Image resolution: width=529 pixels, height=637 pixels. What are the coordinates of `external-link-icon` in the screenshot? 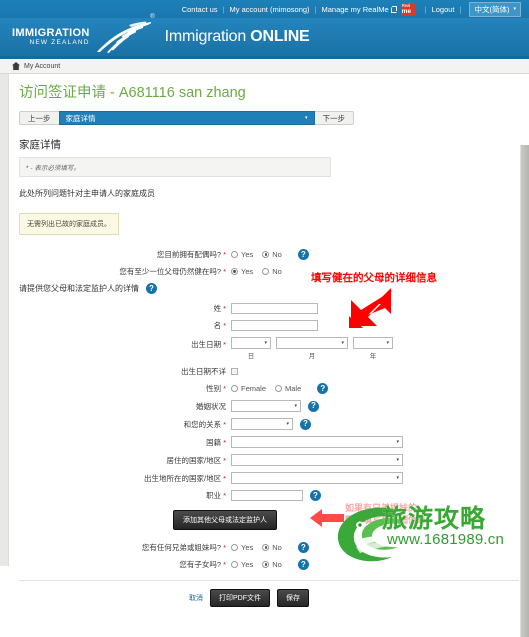 It's located at (393, 9).